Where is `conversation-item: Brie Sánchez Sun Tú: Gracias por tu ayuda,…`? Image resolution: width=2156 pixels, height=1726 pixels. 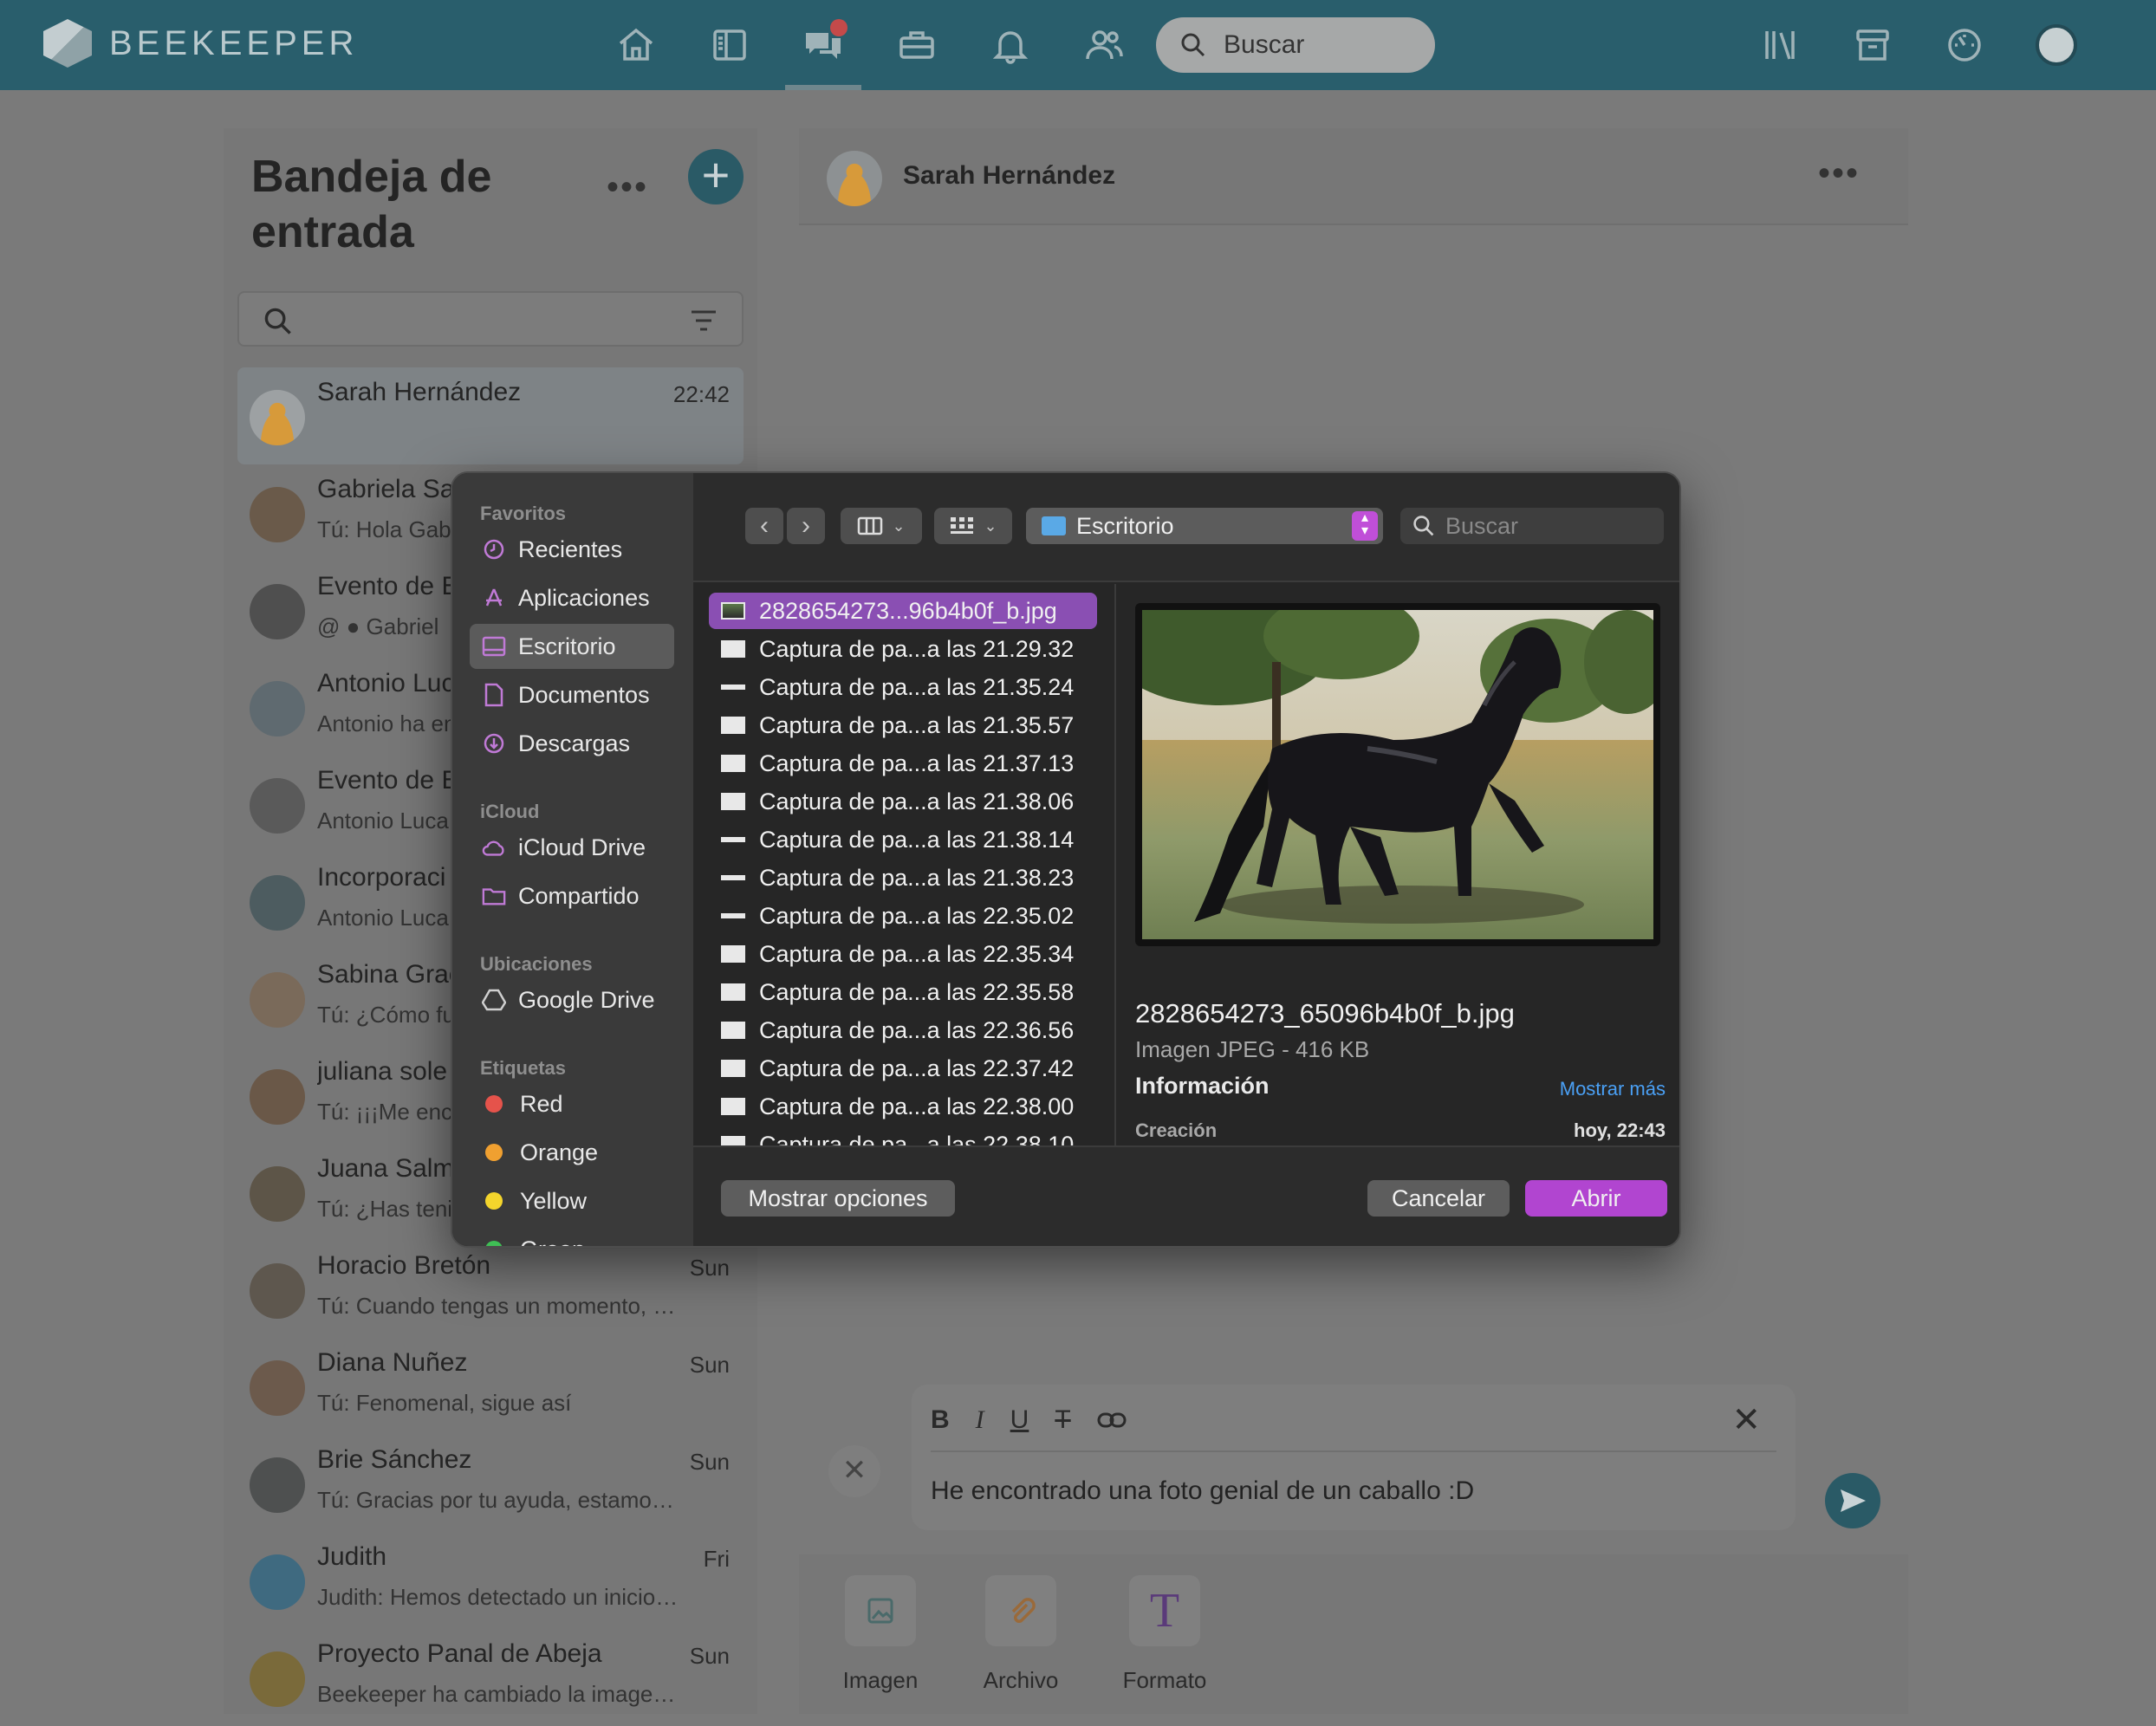 conversation-item: Brie Sánchez Sun Tú: Gracias por tu ayuda,… is located at coordinates (490, 1483).